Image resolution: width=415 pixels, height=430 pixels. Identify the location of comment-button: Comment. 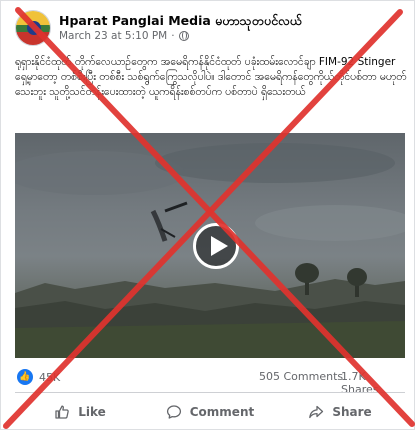
(210, 412).